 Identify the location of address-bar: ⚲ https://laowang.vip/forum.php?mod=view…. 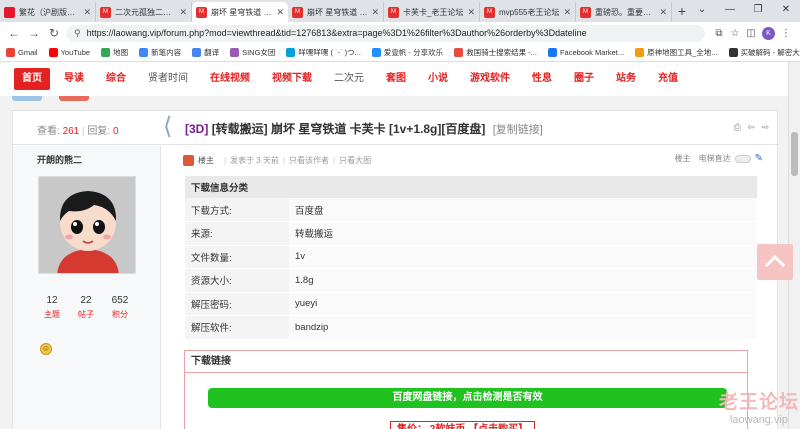
(385, 33).